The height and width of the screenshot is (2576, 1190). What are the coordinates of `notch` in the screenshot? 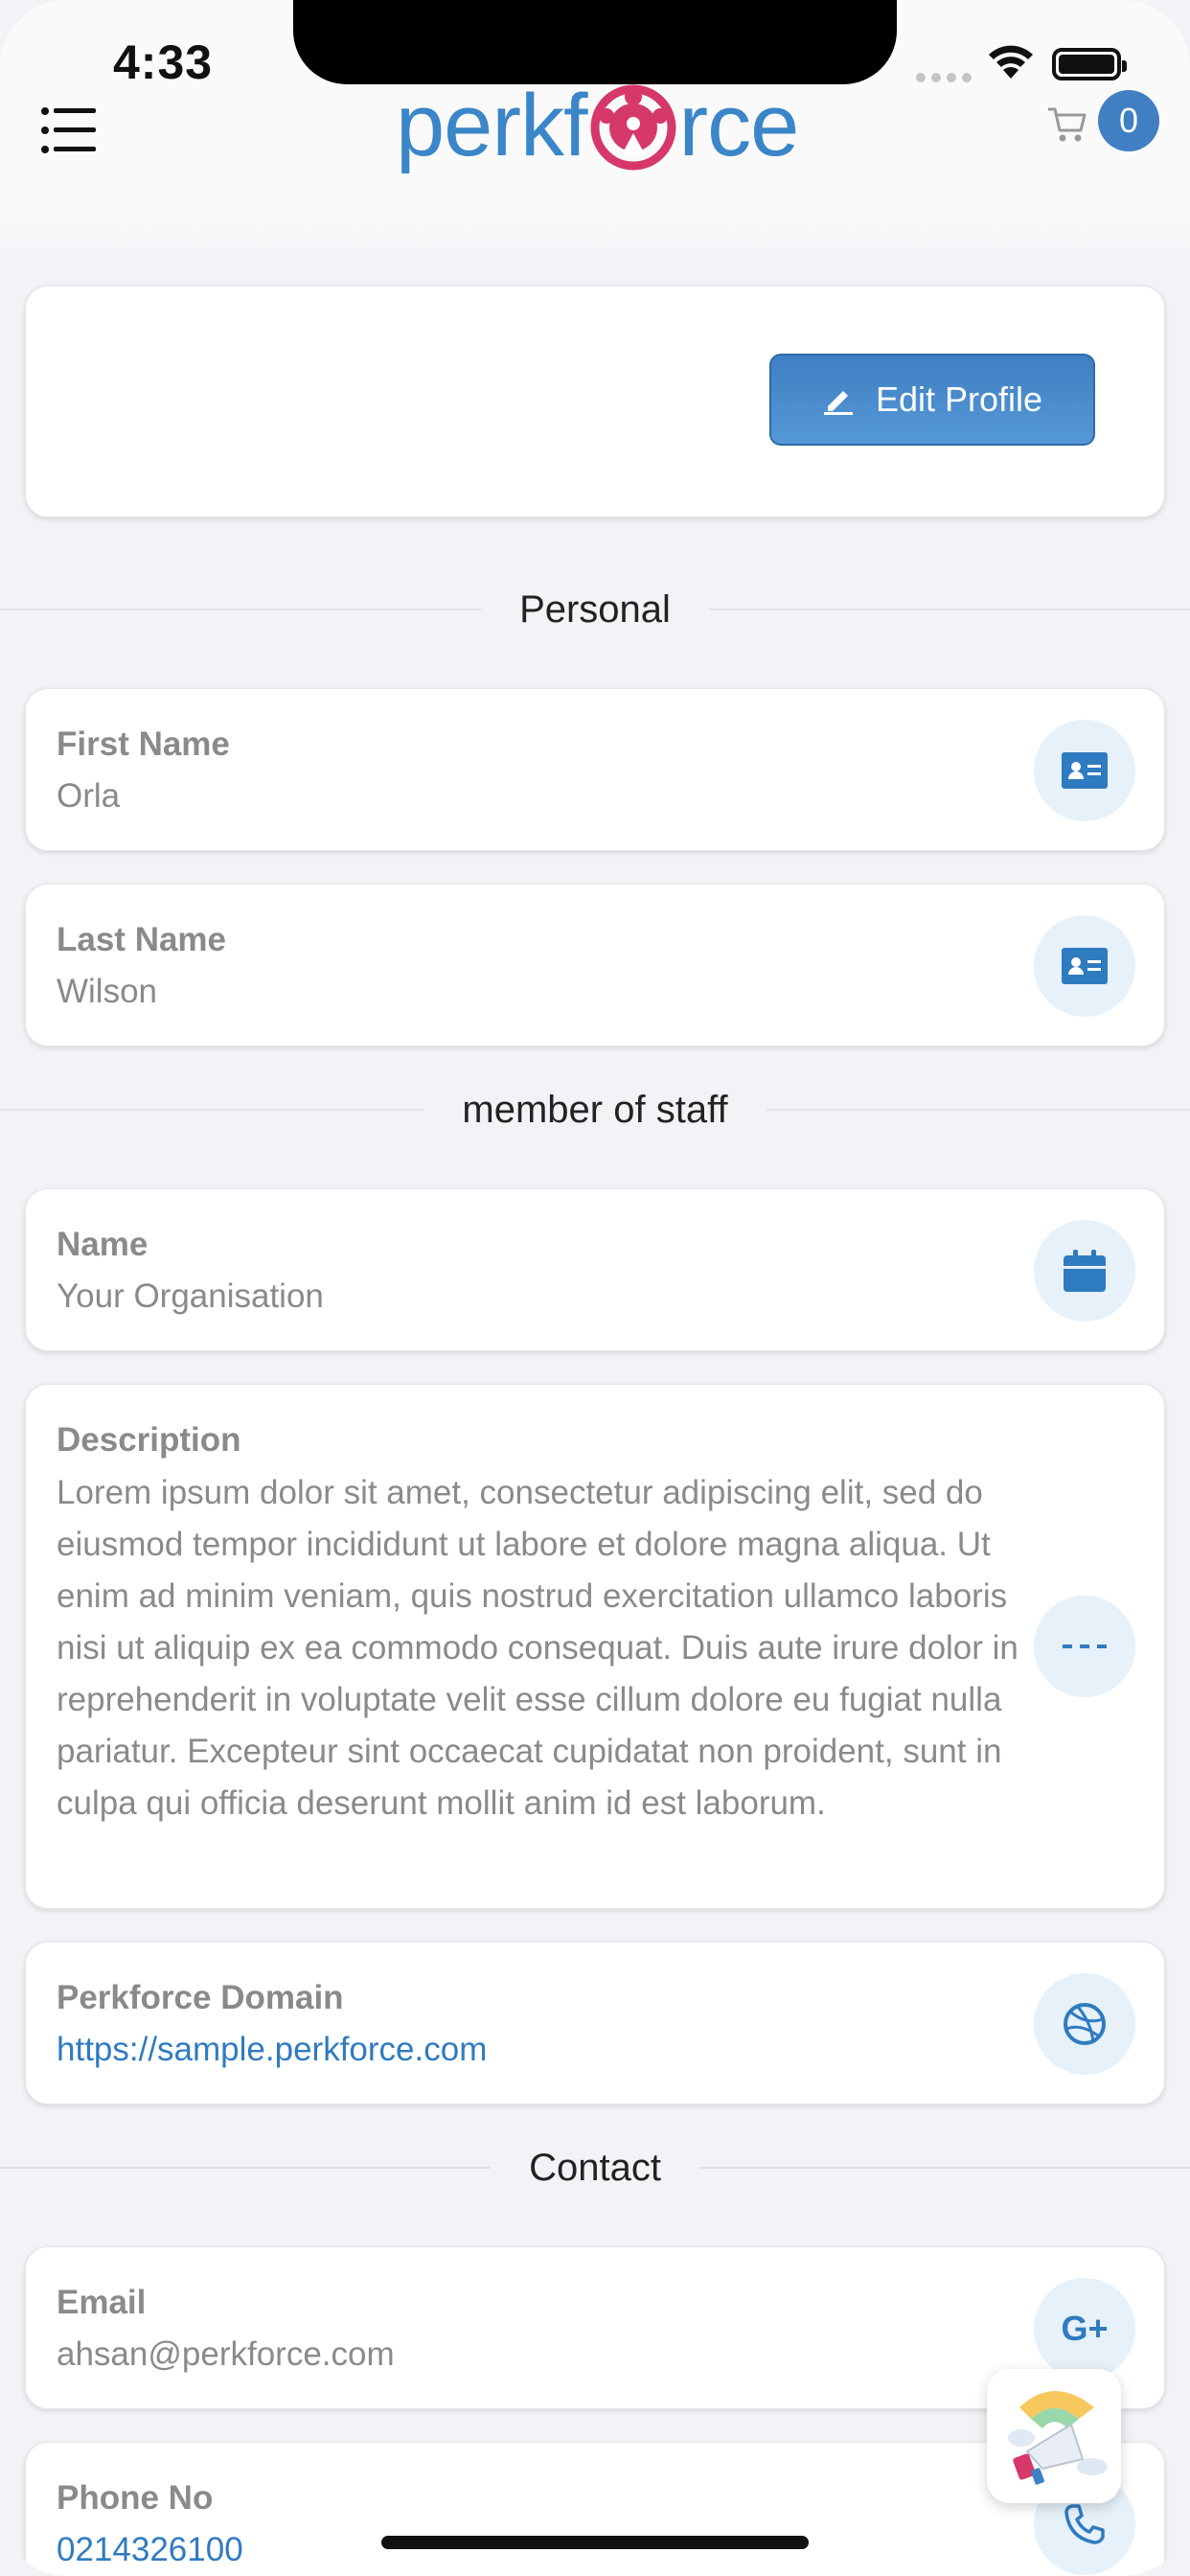 It's located at (595, 42).